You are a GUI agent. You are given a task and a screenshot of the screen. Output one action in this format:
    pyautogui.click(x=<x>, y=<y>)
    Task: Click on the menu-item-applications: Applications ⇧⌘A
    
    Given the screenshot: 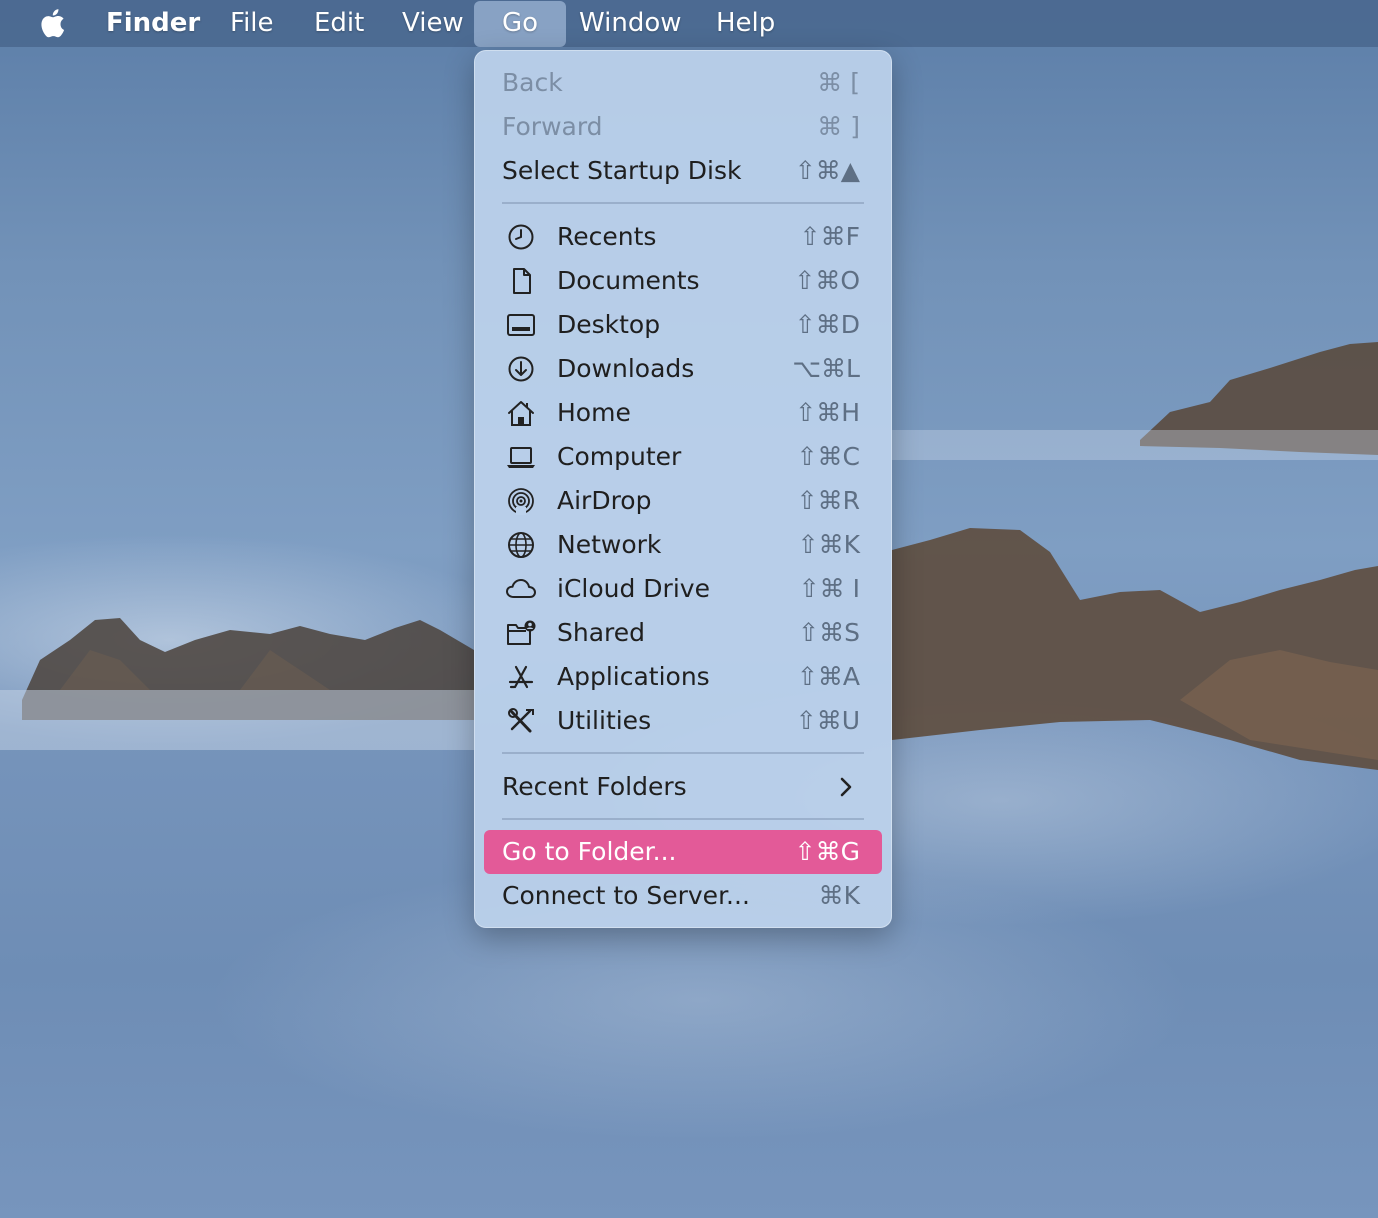 What is the action you would take?
    pyautogui.click(x=683, y=677)
    